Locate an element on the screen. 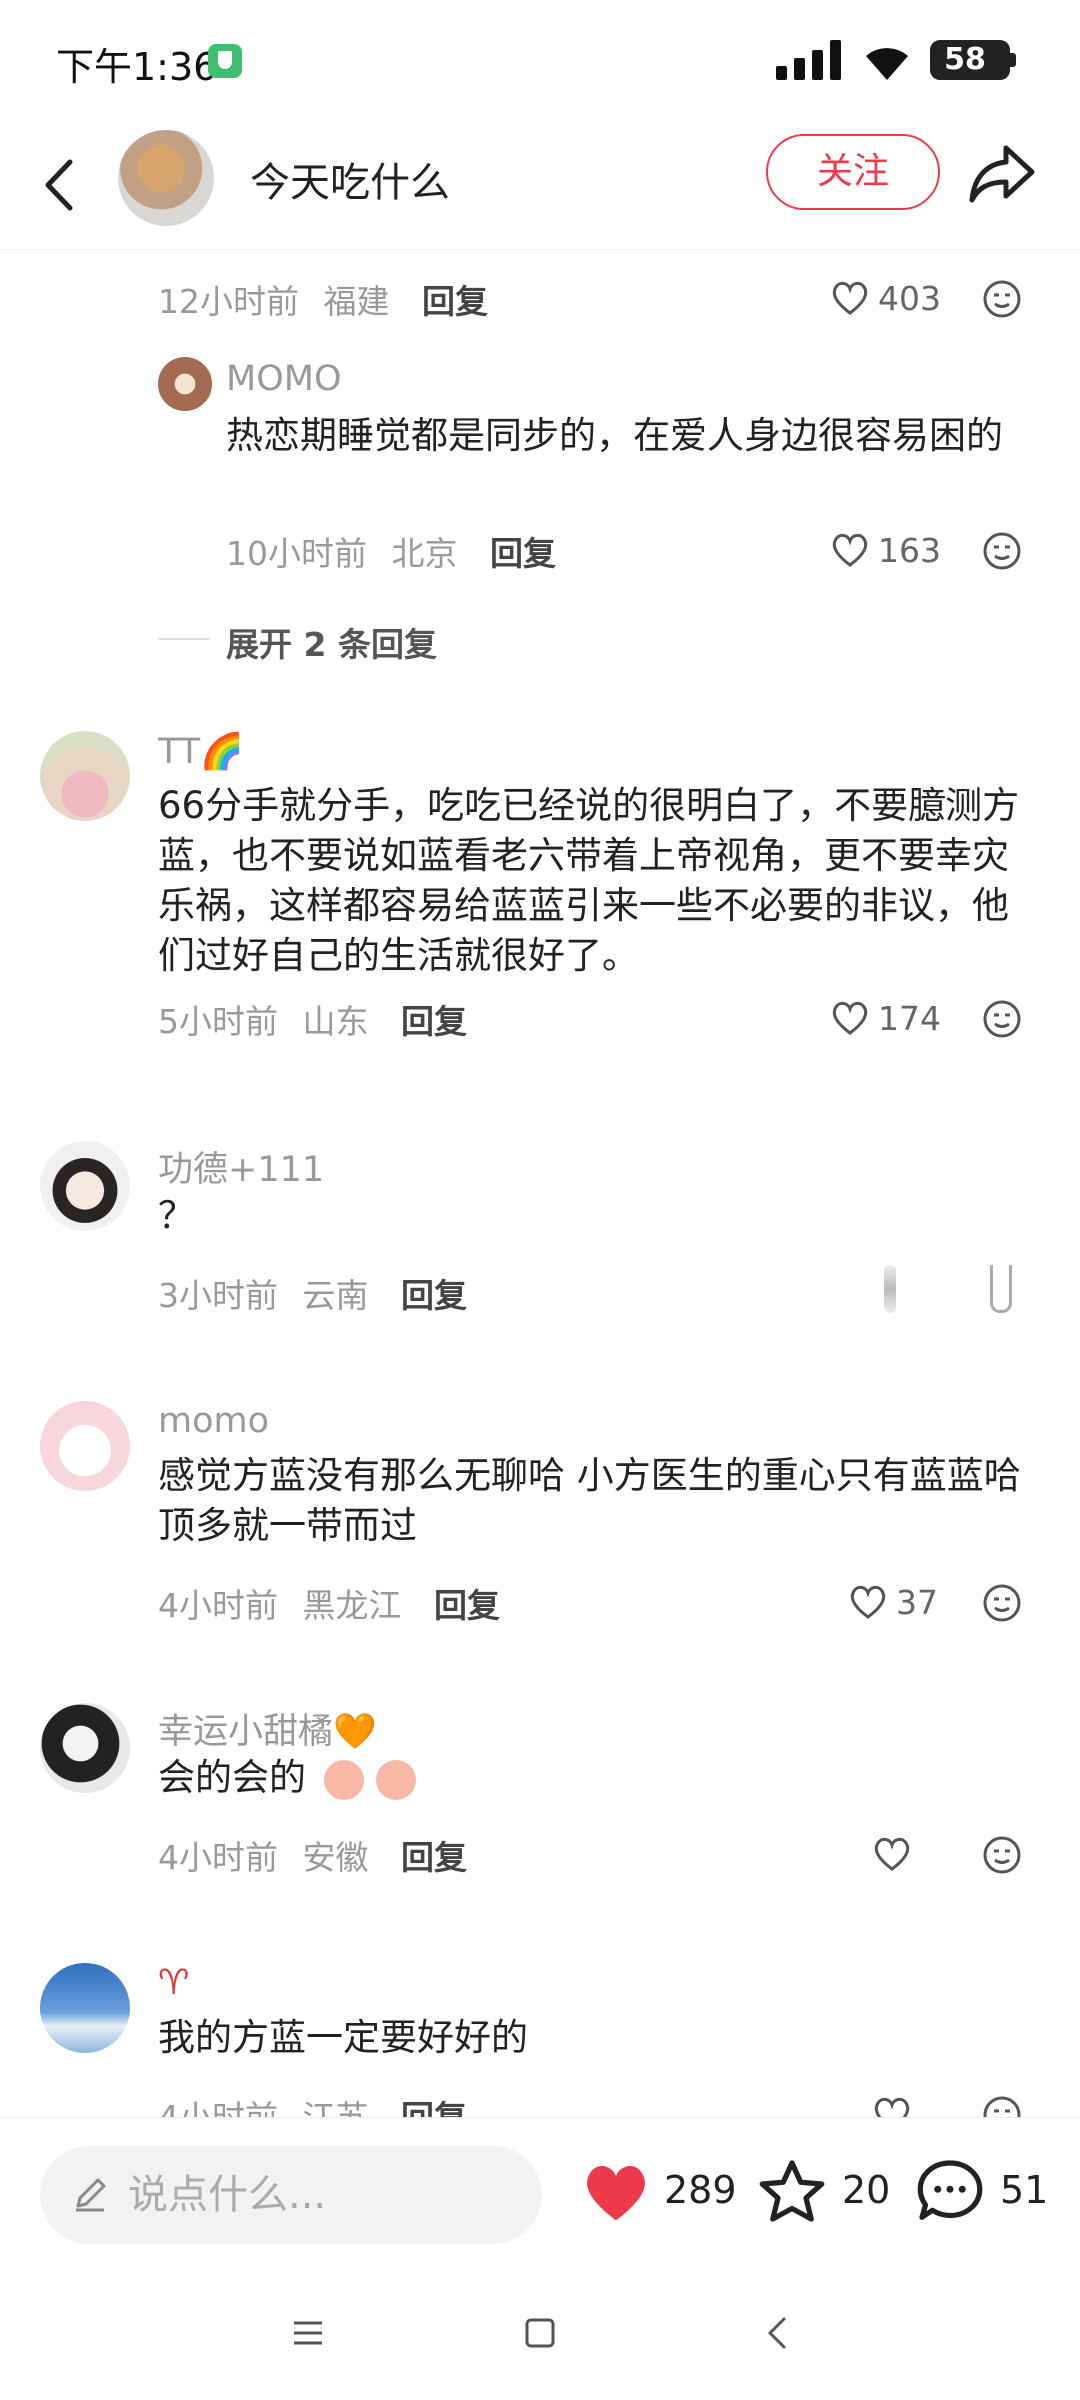 The height and width of the screenshot is (2400, 1080). comment-count: 51 is located at coordinates (1024, 2190).